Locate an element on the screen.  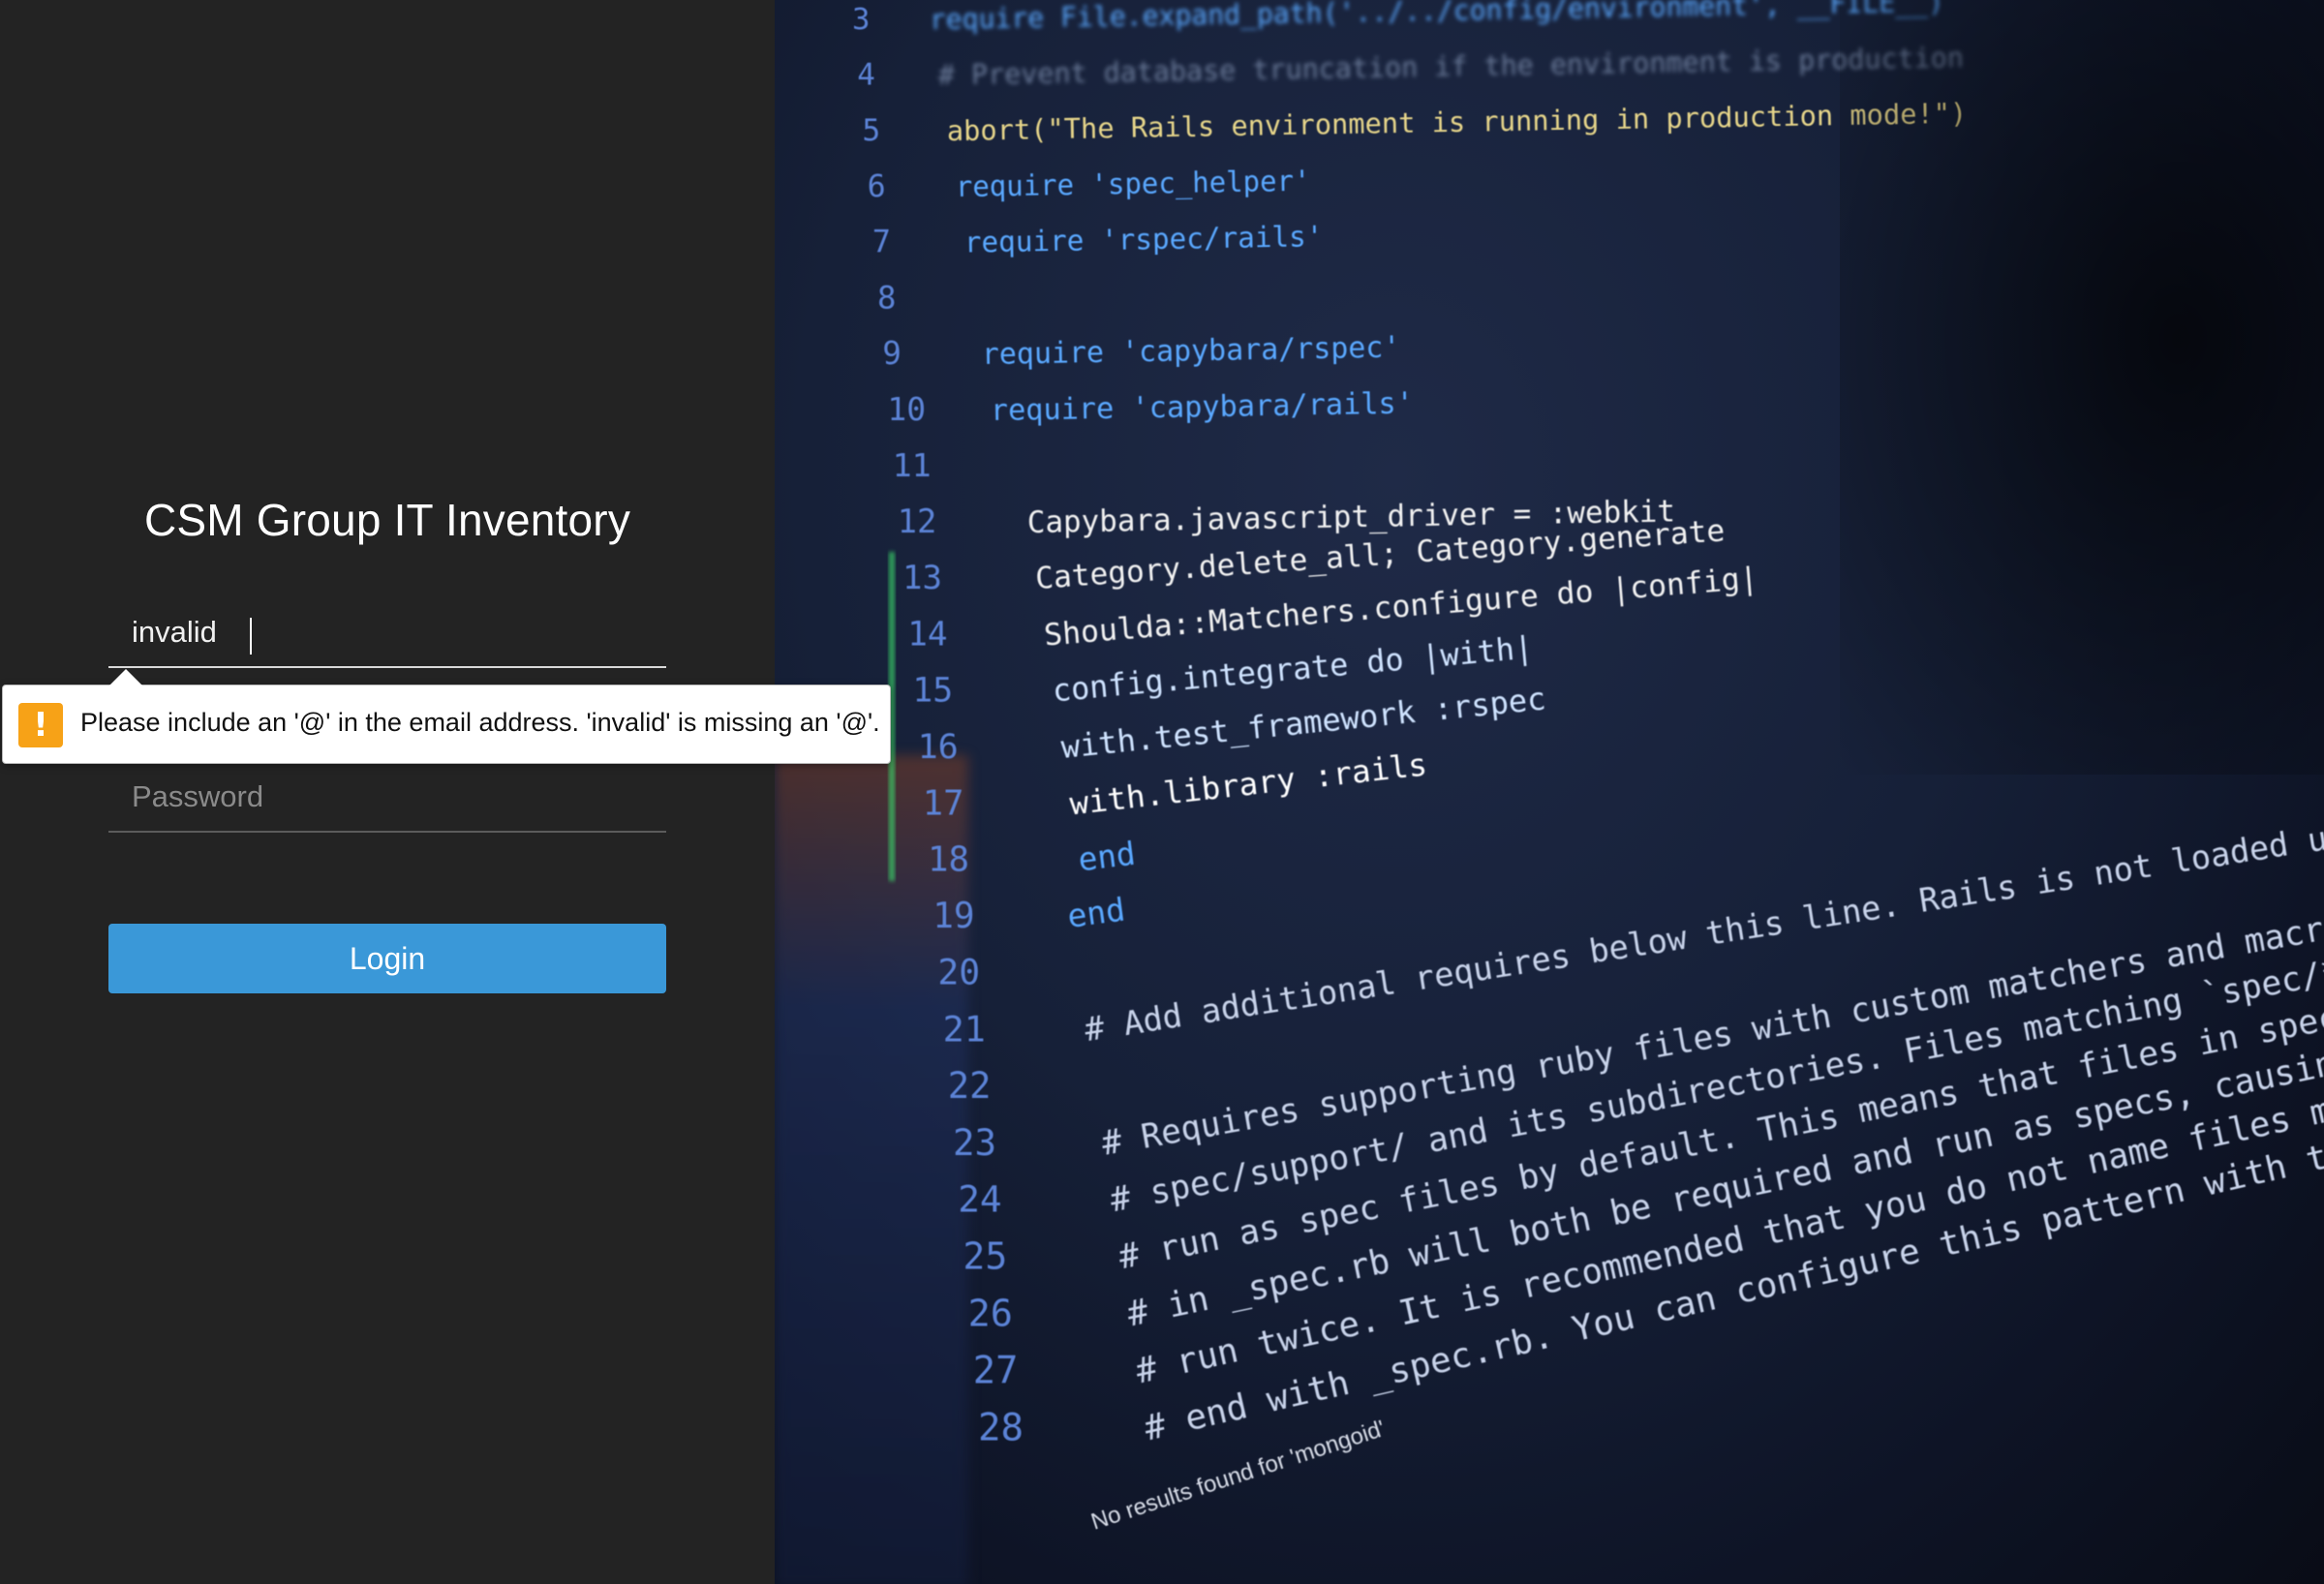
vignette is located at coordinates (2082, 388).